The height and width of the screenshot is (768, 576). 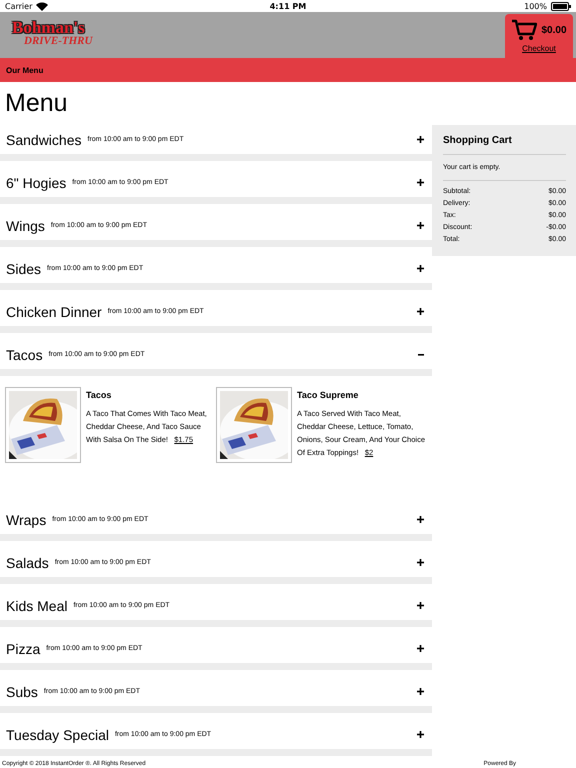 What do you see at coordinates (48, 27) in the screenshot?
I see `logo-title: Bohman's` at bounding box center [48, 27].